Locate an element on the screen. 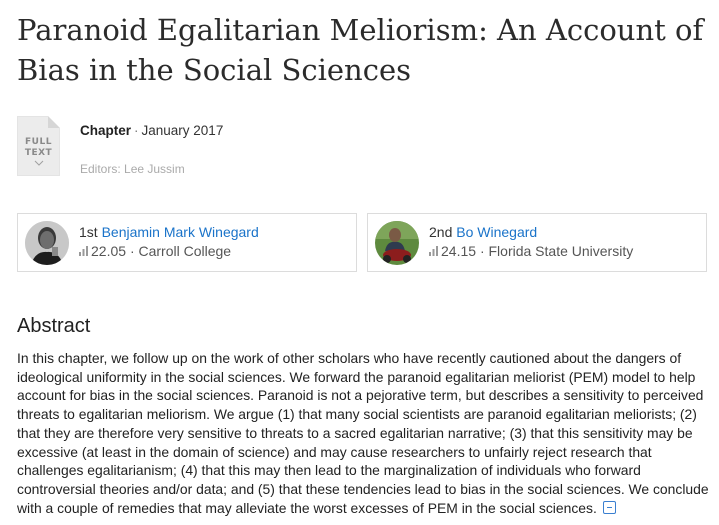 Image resolution: width=719 pixels, height=525 pixels. author-affiliation: Carroll College is located at coordinates (185, 251).